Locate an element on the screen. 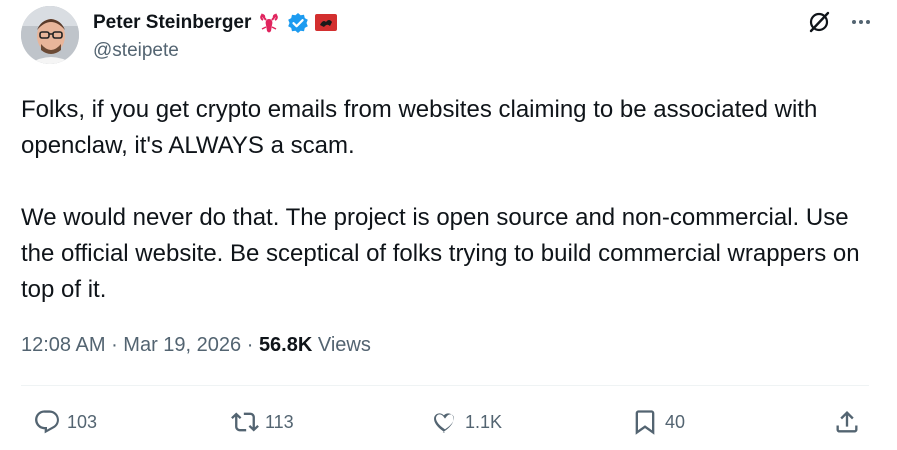 The height and width of the screenshot is (450, 897). author-name: Peter Steinberger is located at coordinates (172, 23).